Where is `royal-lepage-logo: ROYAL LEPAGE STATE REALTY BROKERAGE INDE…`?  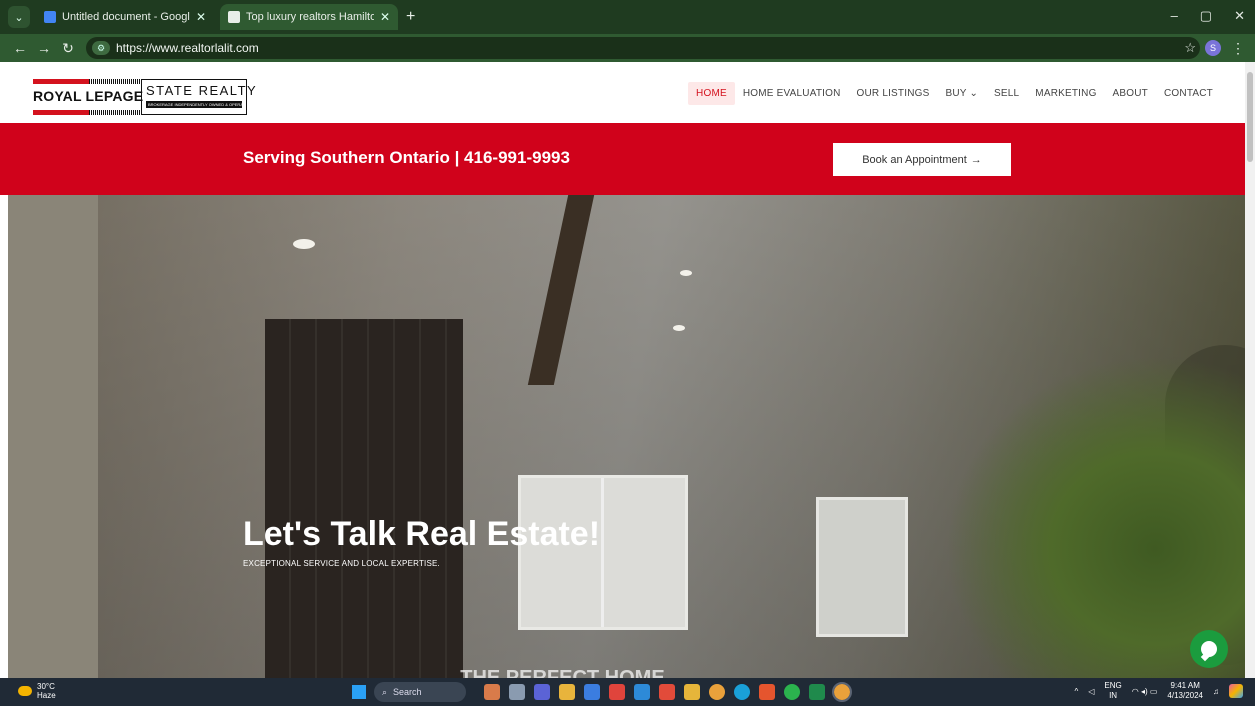 royal-lepage-logo: ROYAL LEPAGE STATE REALTY BROKERAGE INDE… is located at coordinates (145, 97).